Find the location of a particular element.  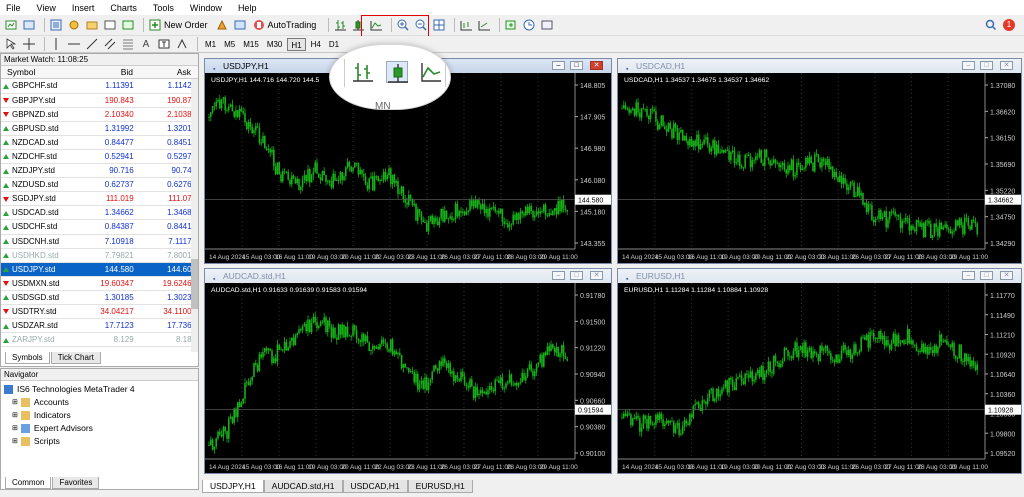

tab-favorites: Favorites is located at coordinates (76, 483).